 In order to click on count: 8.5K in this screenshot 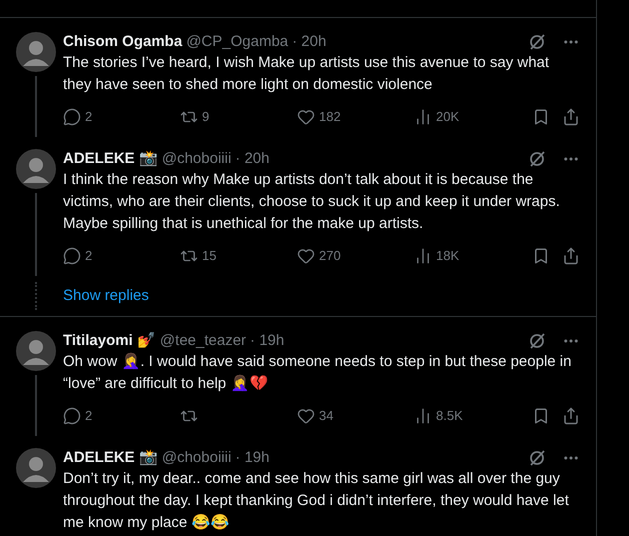, I will do `click(449, 416)`.